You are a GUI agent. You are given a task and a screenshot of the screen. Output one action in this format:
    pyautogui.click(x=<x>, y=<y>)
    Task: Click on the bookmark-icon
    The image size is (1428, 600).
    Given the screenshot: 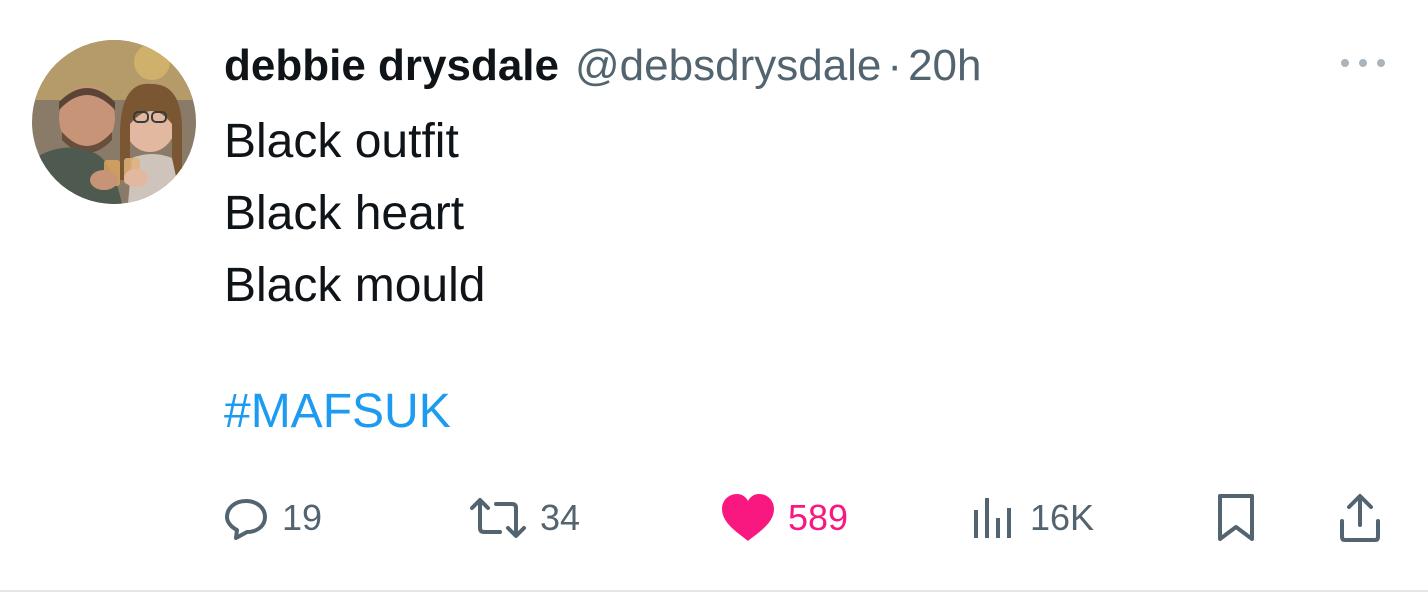 What is the action you would take?
    pyautogui.click(x=1236, y=517)
    